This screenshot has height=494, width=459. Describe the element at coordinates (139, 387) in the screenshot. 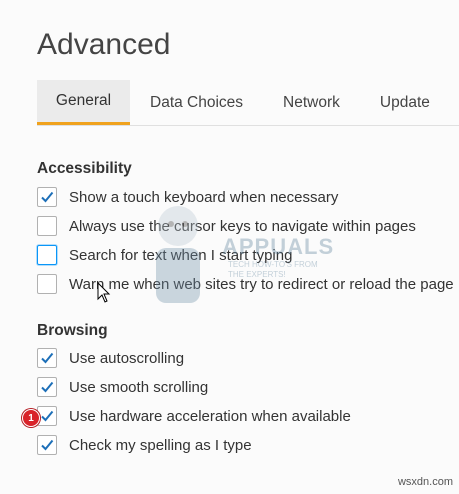

I see `option-label: Use smooth scrolling` at that location.